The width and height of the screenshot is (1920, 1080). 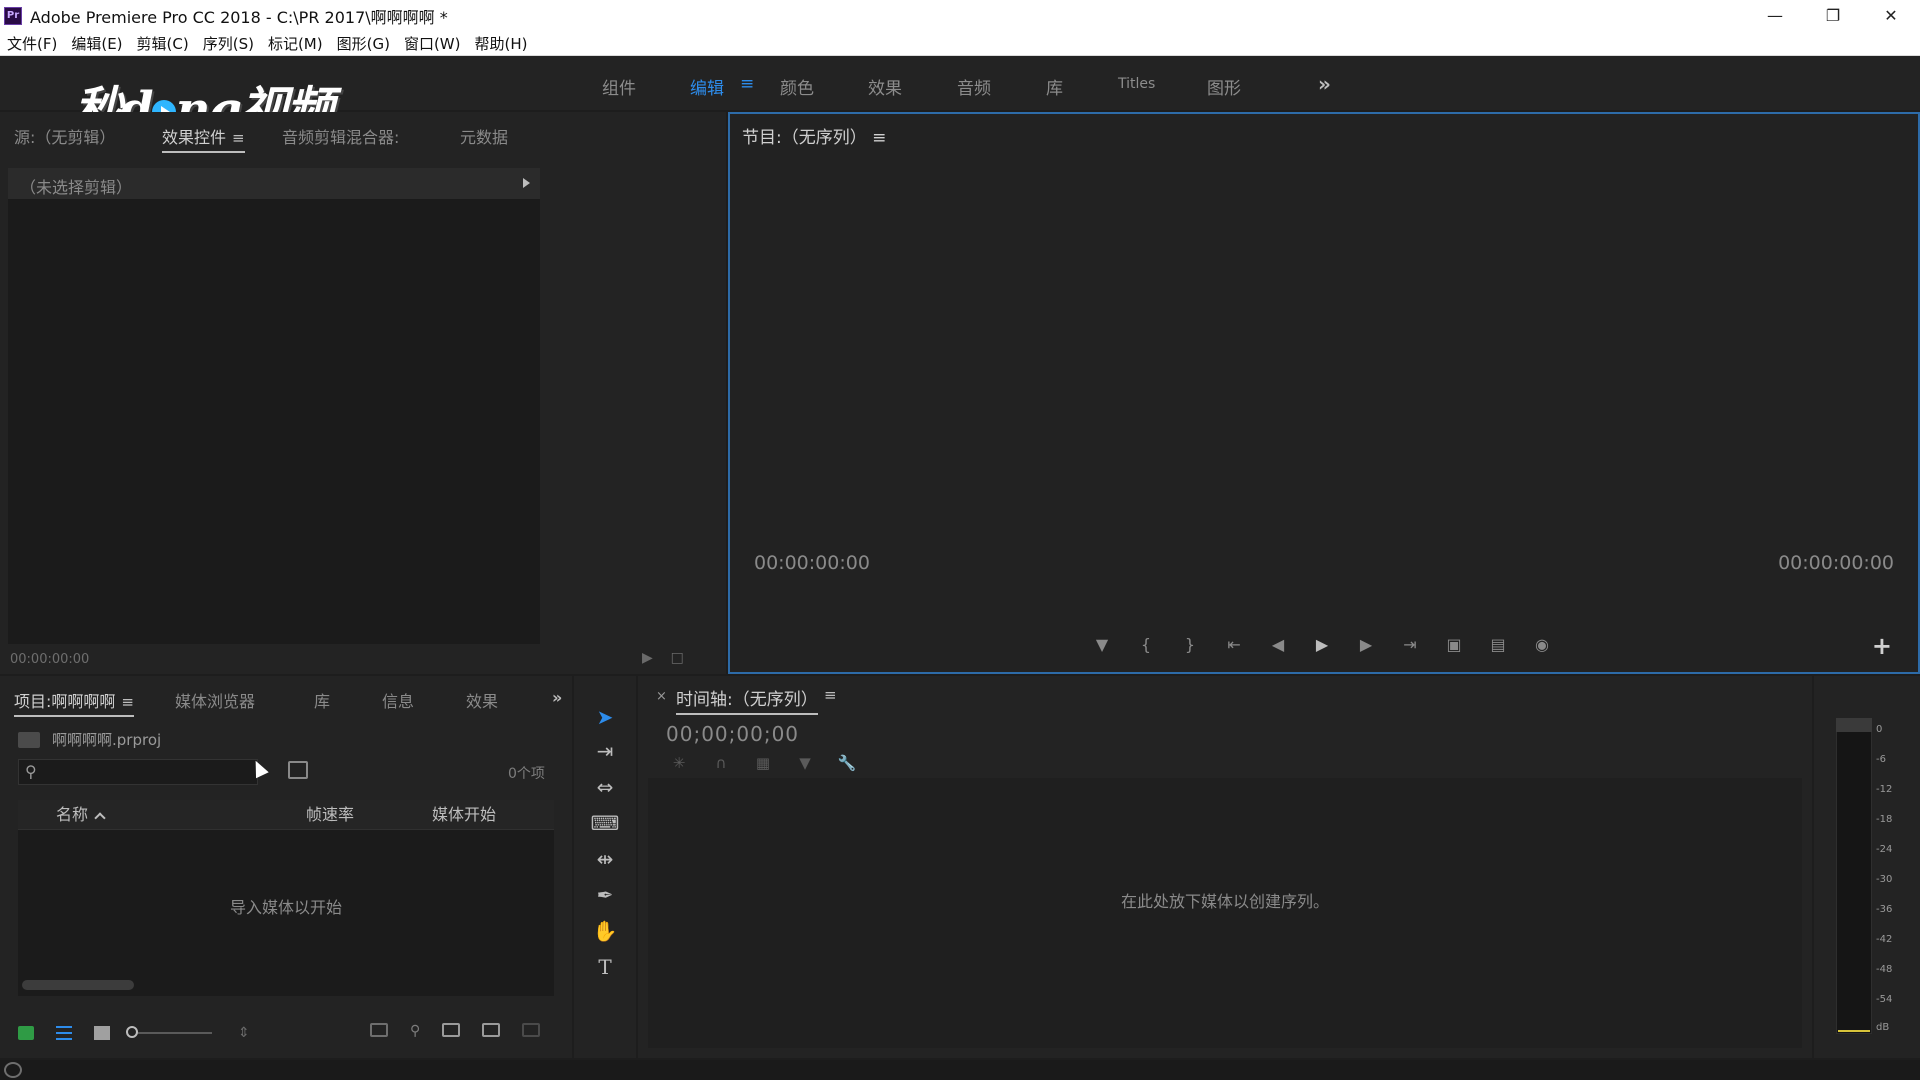 I want to click on creative-cloud-icon, so click(x=13, y=1070).